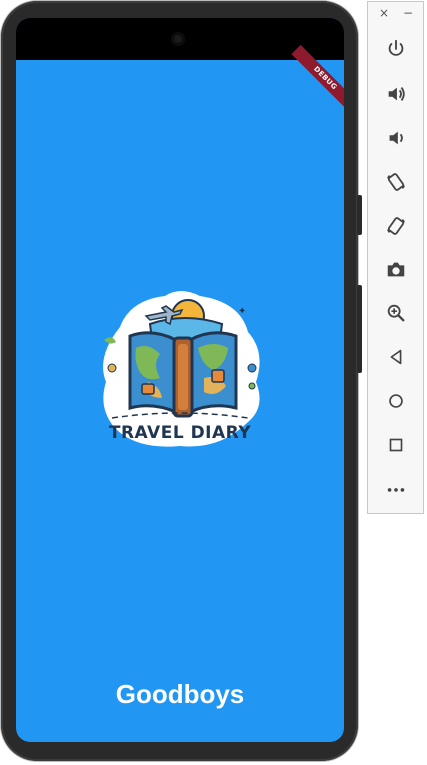  Describe the element at coordinates (180, 433) in the screenshot. I see `logo-text: TRAVEL DIARY` at that location.